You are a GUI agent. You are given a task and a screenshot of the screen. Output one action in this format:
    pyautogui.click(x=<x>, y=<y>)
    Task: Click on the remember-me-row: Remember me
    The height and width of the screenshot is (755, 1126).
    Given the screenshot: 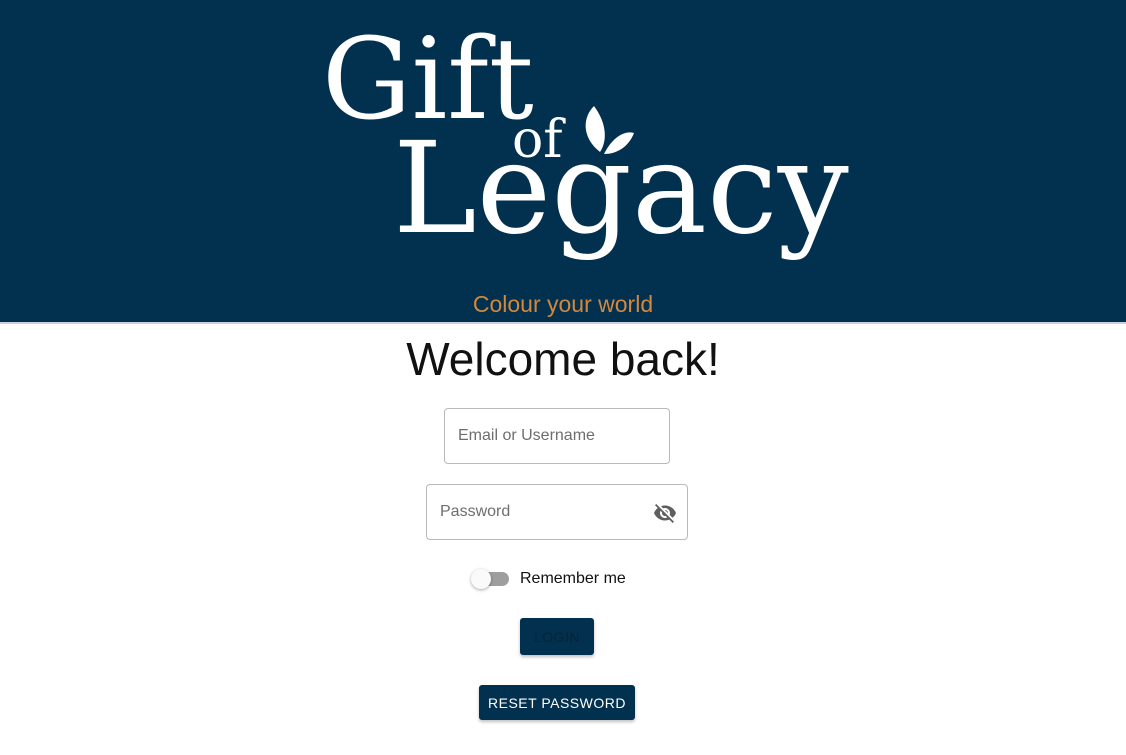 What is the action you would take?
    pyautogui.click(x=547, y=579)
    